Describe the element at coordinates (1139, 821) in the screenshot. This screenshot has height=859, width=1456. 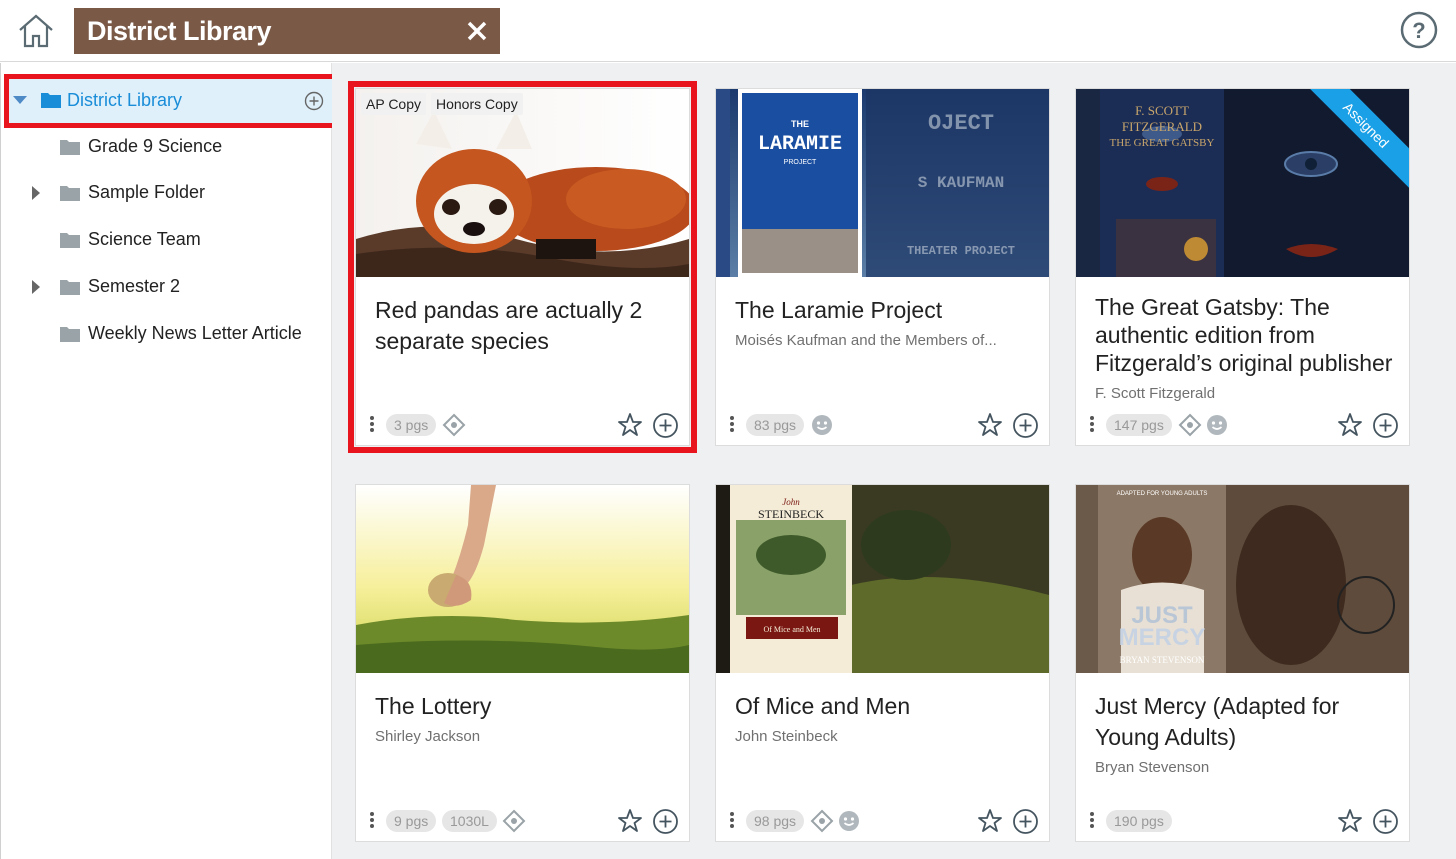
I see `page-count: 190 pgs` at that location.